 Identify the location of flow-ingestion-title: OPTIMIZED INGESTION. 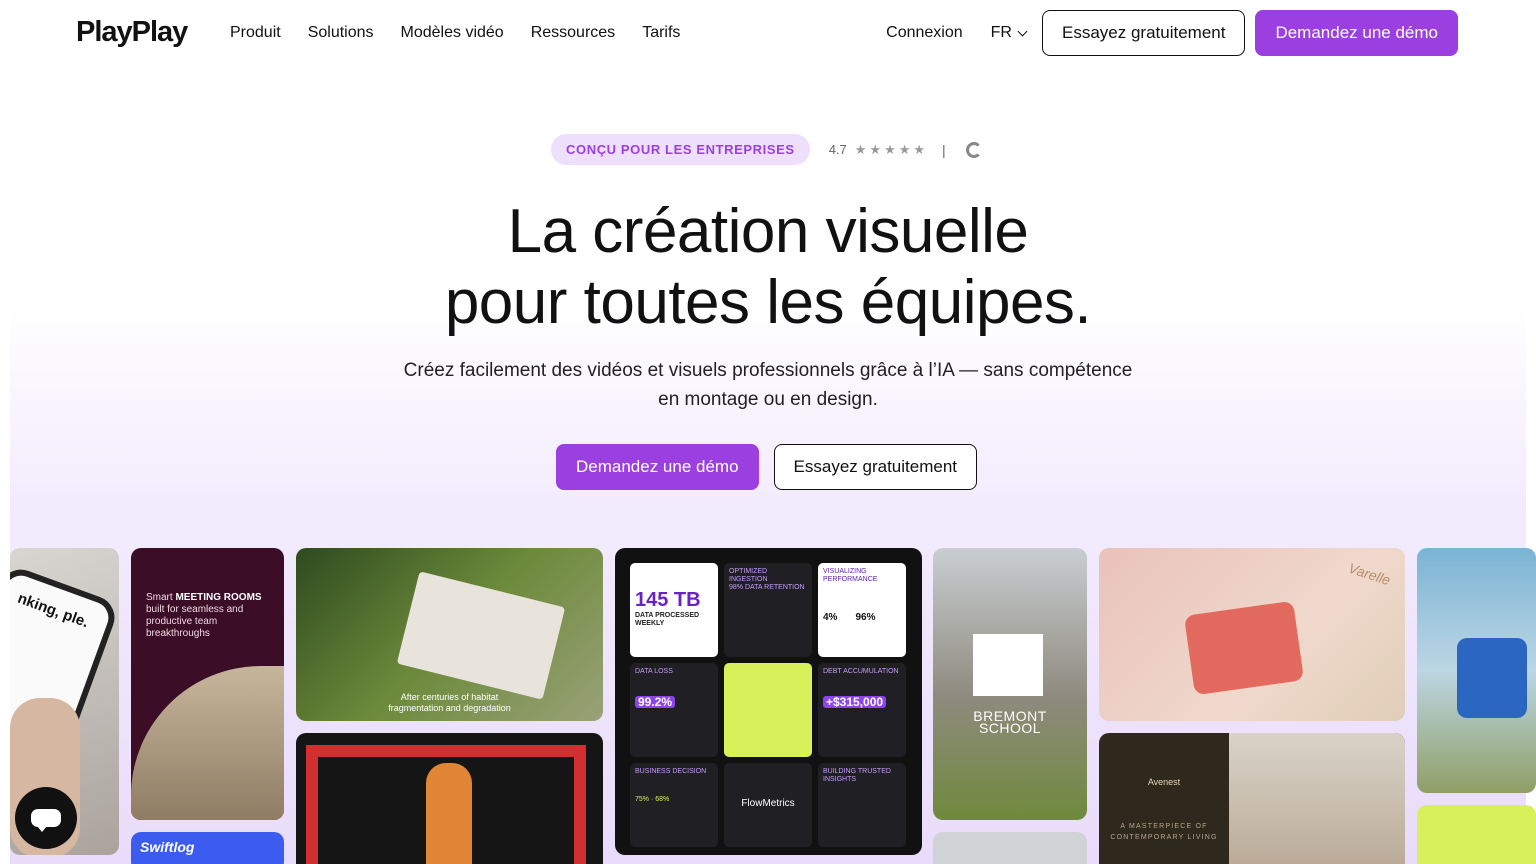
(748, 575).